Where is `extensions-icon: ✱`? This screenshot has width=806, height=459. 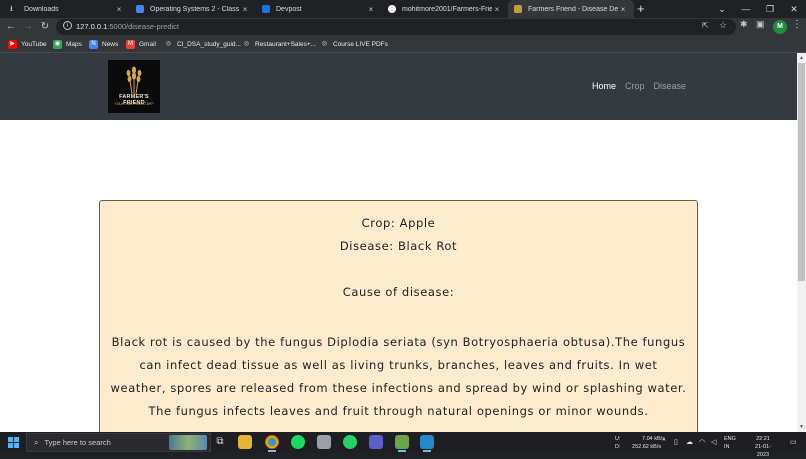 extensions-icon: ✱ is located at coordinates (744, 24).